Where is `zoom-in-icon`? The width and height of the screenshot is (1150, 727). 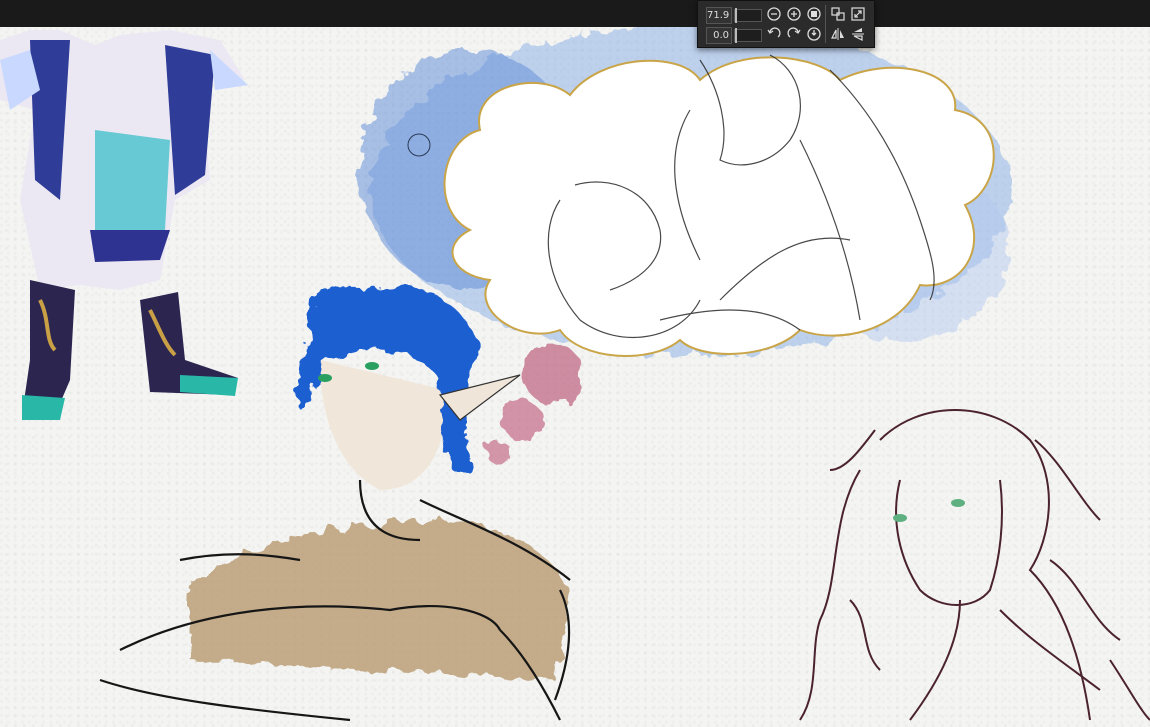
zoom-in-icon is located at coordinates (794, 14).